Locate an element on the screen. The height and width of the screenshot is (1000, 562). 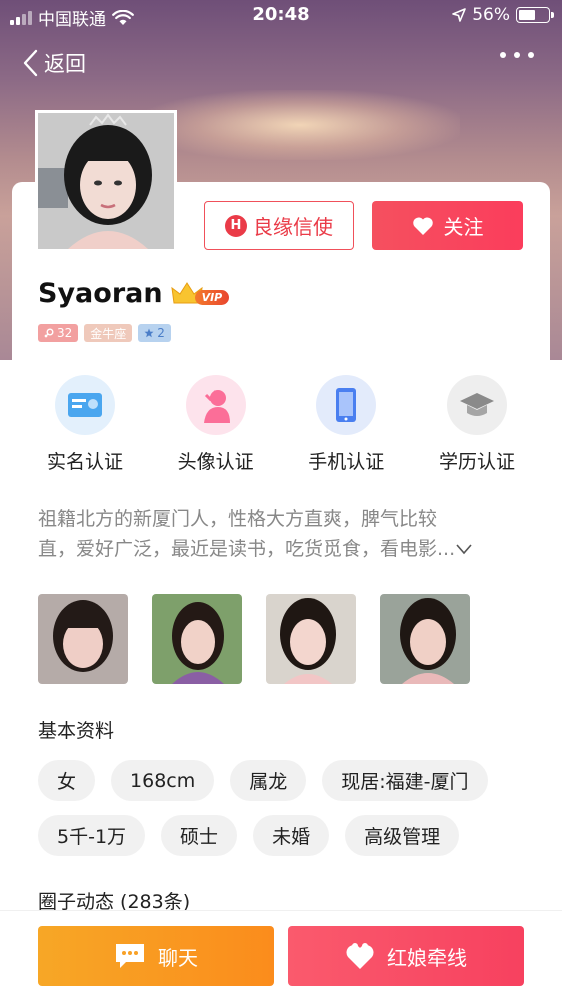
cert-real-name: 实名认证 is located at coordinates (85, 424).